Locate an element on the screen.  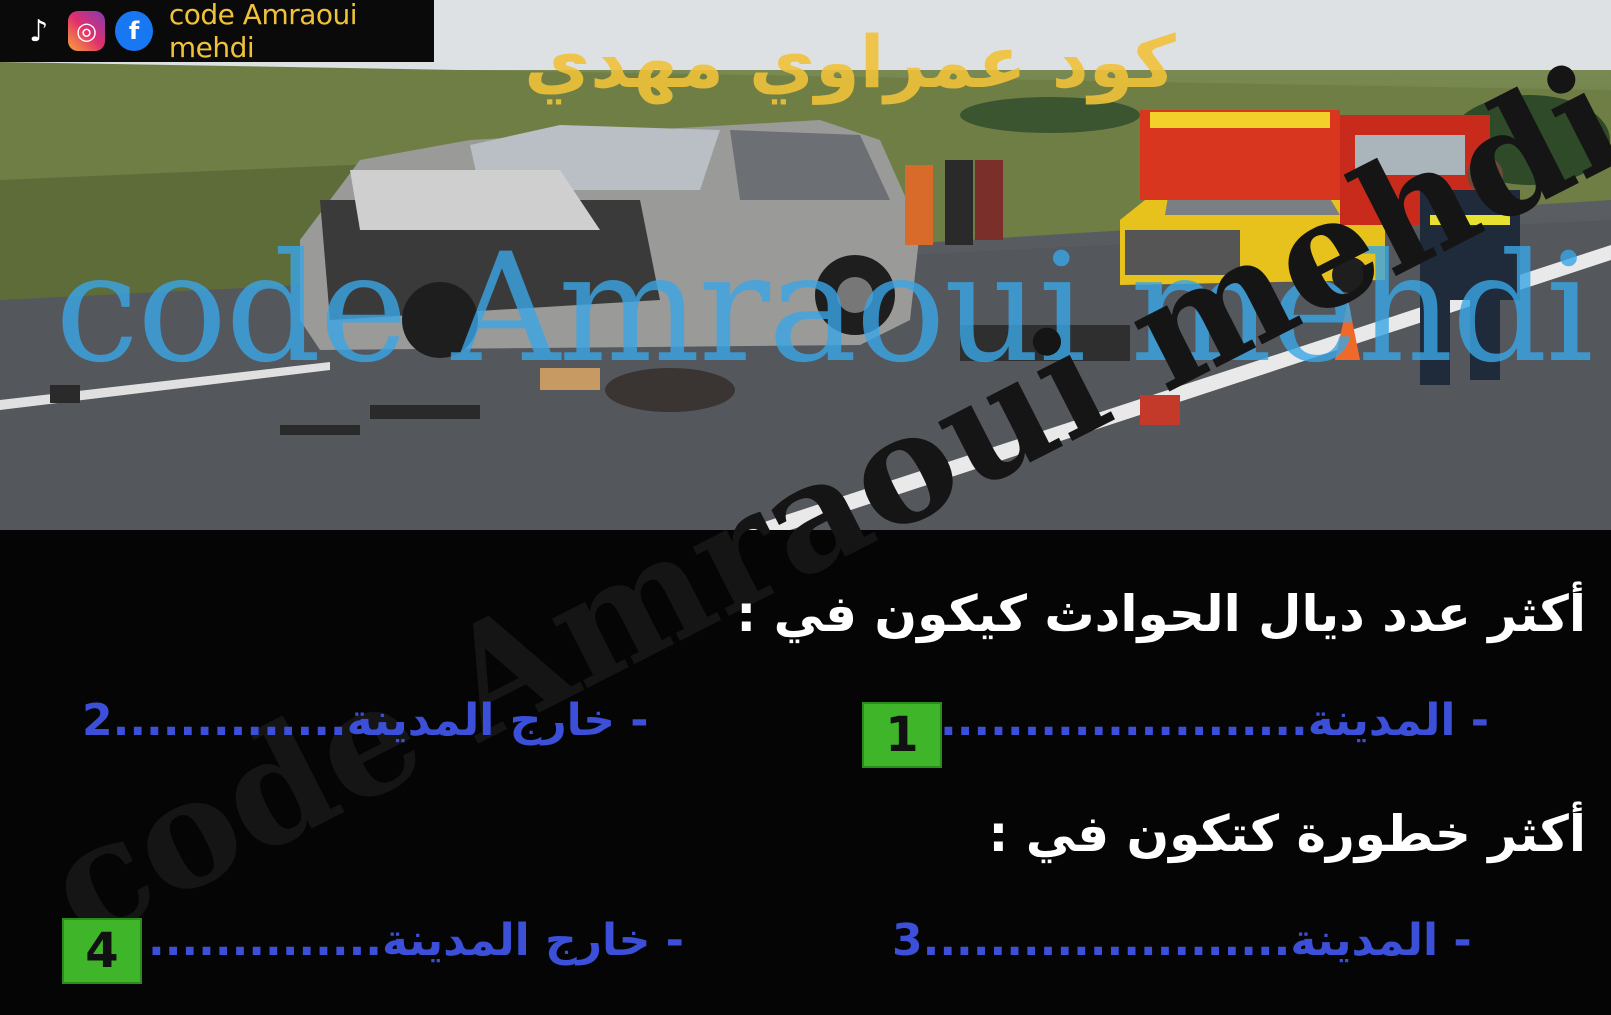
answer-badge-1: 1 is located at coordinates (902, 735).